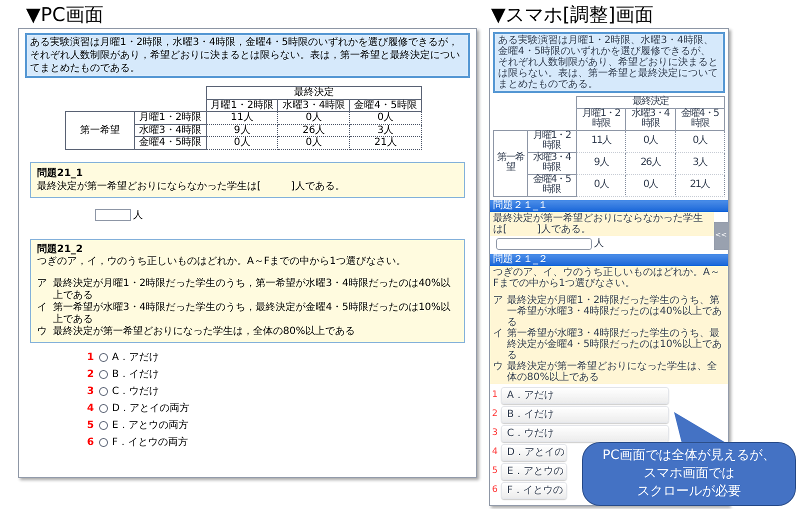 The image size is (800, 509). Describe the element at coordinates (609, 62) in the screenshot. I see `intro-text: ある実験演習は月曜1・2時限、水曜3・4時限、金曜4・5時限のいずれかを選び履修できるが、それぞれ人数制限があり、希望どおりに決まるとは限らない。表は、第一希望と最終決定についてまとめたものである。` at that location.